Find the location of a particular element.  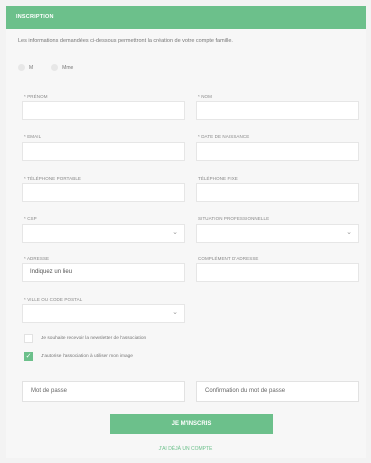

password-confirm-input: Confirmation du mot de passe is located at coordinates (277, 391).